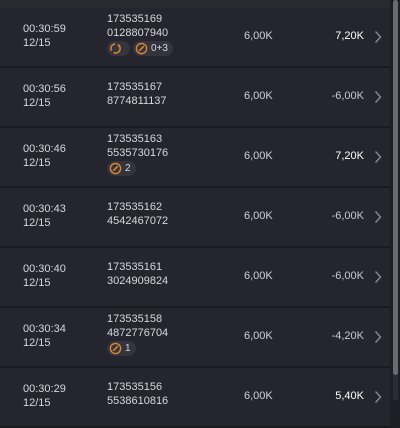  What do you see at coordinates (44, 29) in the screenshot?
I see `trade-time-value: 00:30:59` at bounding box center [44, 29].